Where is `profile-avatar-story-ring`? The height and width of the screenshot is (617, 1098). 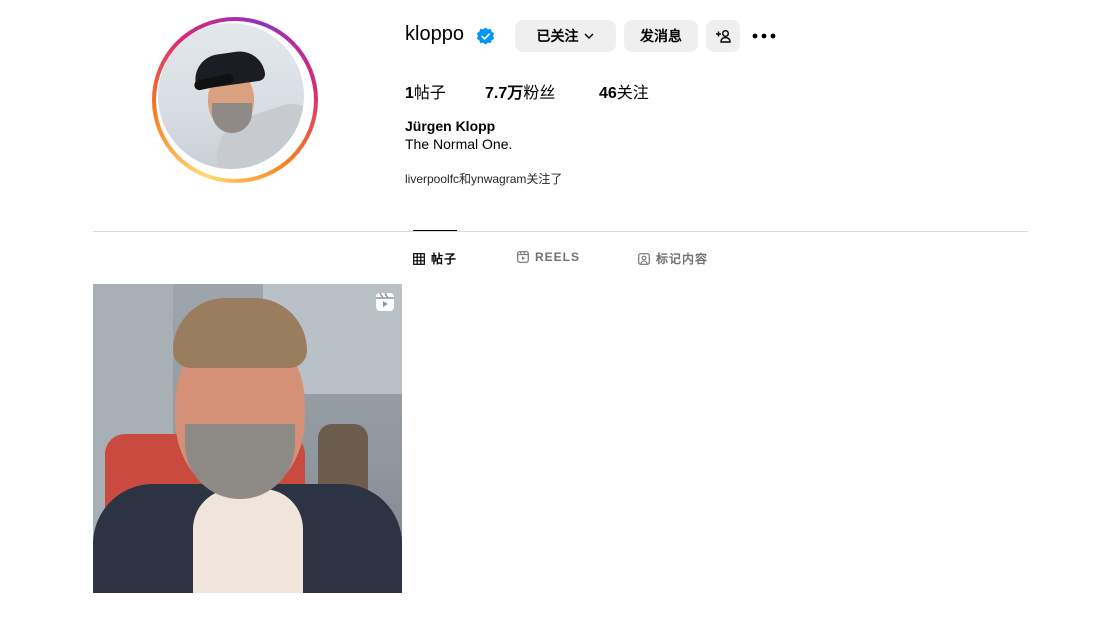 profile-avatar-story-ring is located at coordinates (235, 100).